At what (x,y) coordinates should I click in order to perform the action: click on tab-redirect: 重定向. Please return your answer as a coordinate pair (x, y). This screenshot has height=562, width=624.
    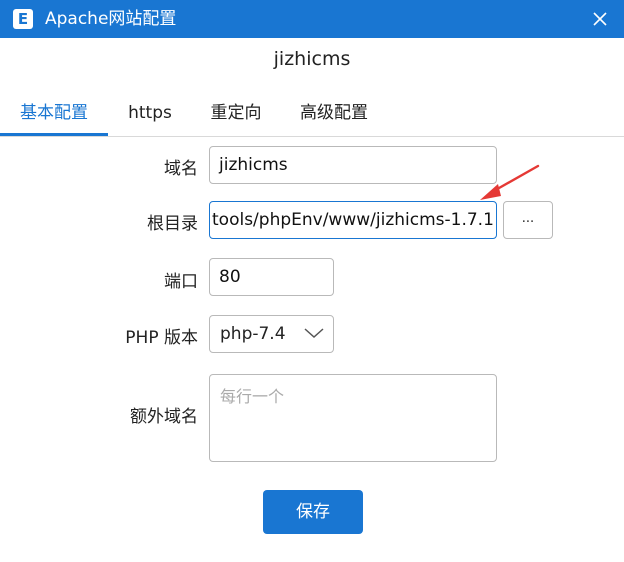
    Looking at the image, I should click on (236, 113).